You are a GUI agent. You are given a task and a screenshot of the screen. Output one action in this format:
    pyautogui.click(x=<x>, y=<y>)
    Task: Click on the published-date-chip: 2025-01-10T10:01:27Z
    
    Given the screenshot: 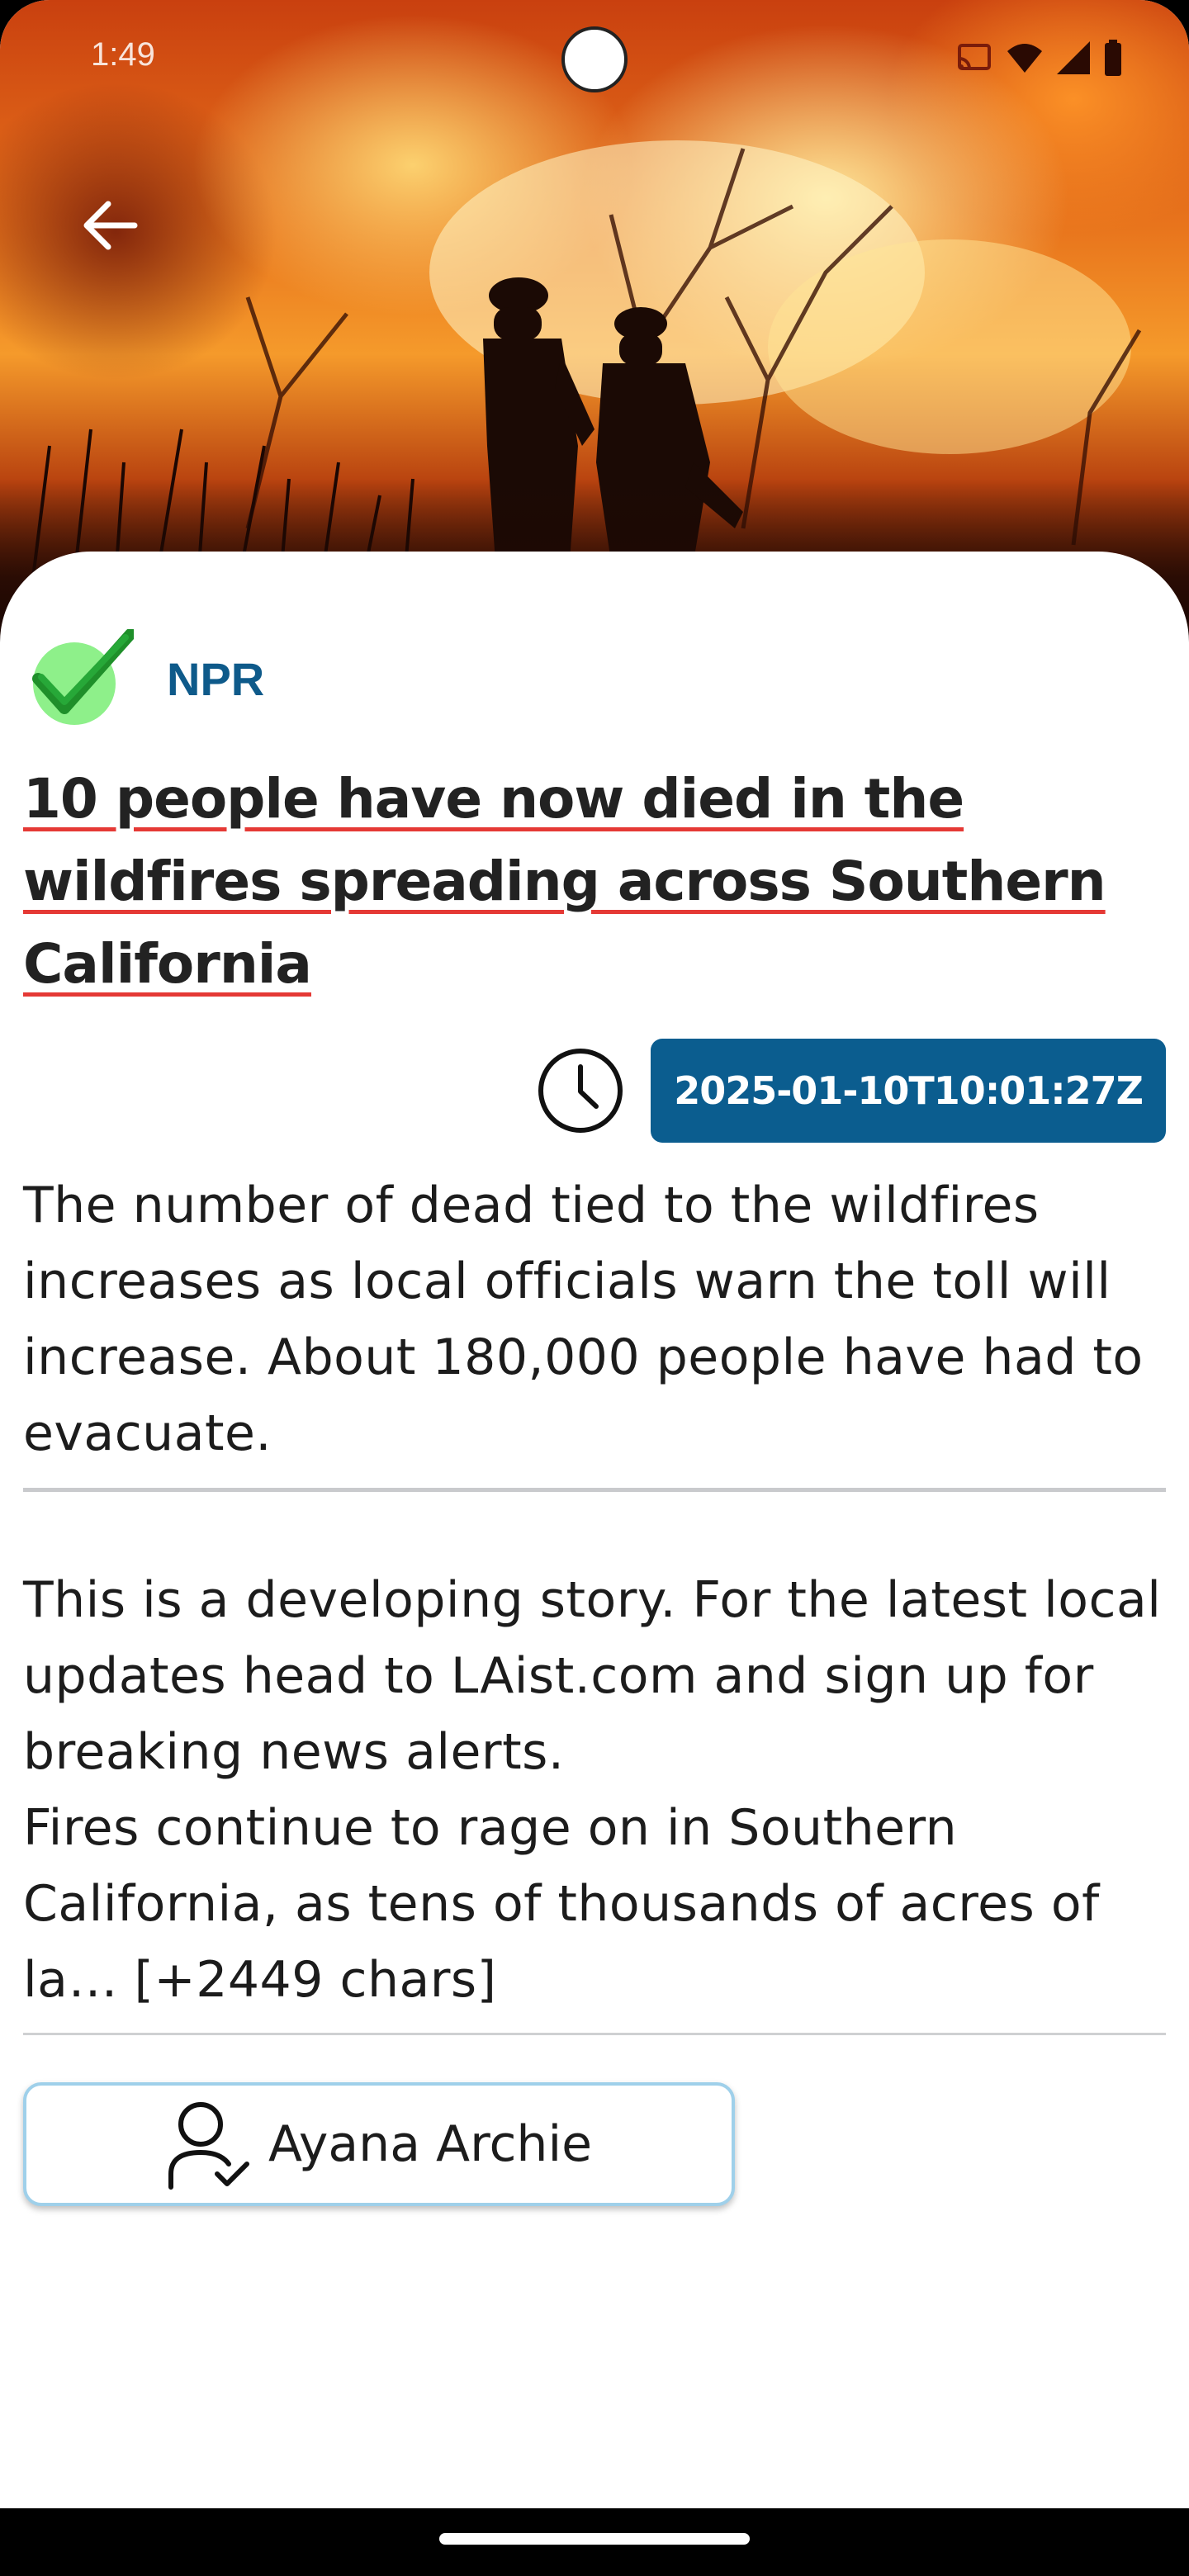 What is the action you would take?
    pyautogui.click(x=908, y=1091)
    